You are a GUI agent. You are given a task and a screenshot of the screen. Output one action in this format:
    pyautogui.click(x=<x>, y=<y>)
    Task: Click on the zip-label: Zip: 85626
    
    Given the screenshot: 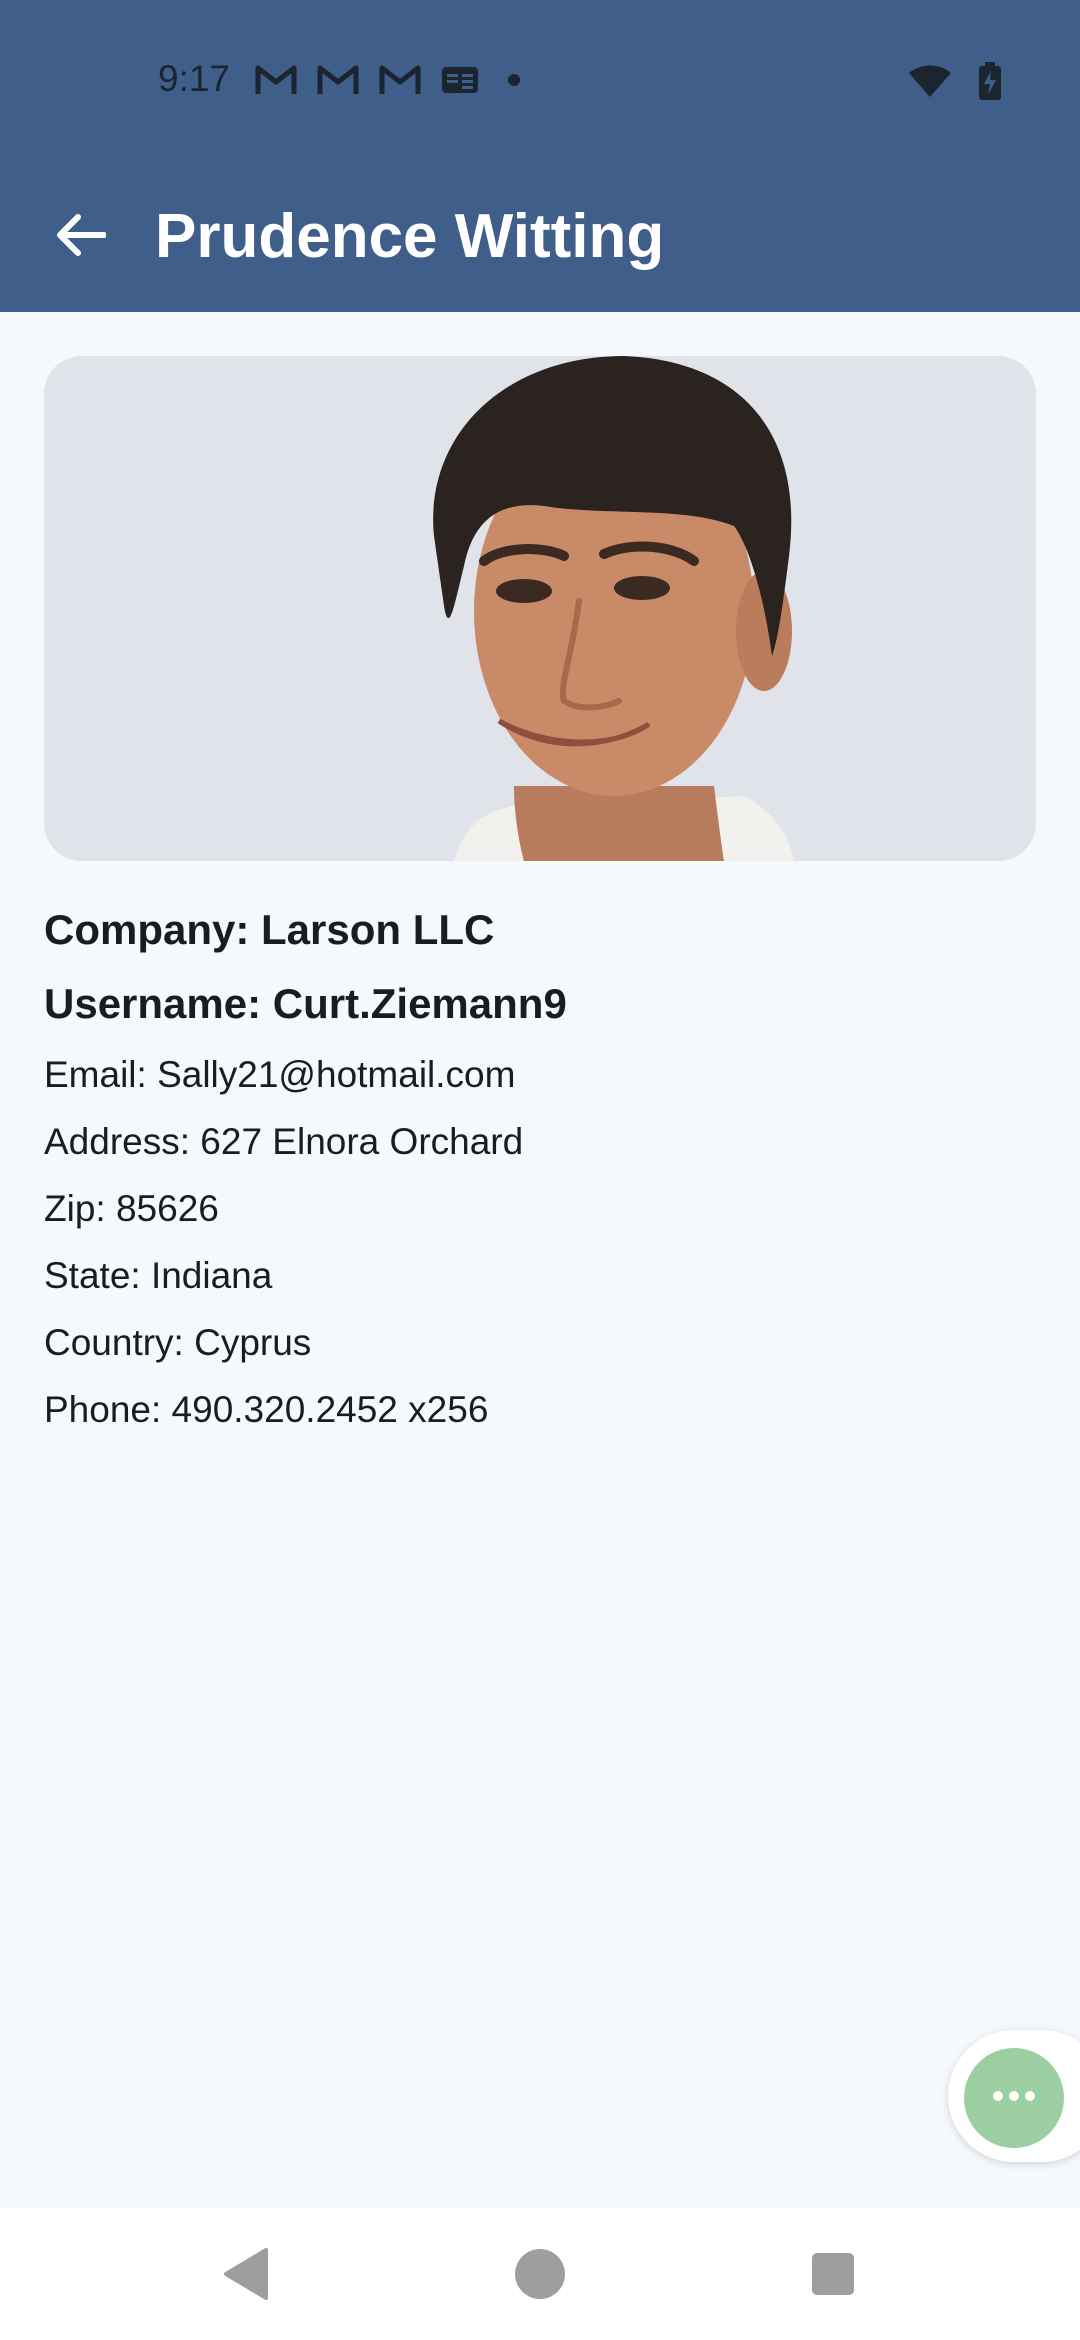 What is the action you would take?
    pyautogui.click(x=131, y=1208)
    